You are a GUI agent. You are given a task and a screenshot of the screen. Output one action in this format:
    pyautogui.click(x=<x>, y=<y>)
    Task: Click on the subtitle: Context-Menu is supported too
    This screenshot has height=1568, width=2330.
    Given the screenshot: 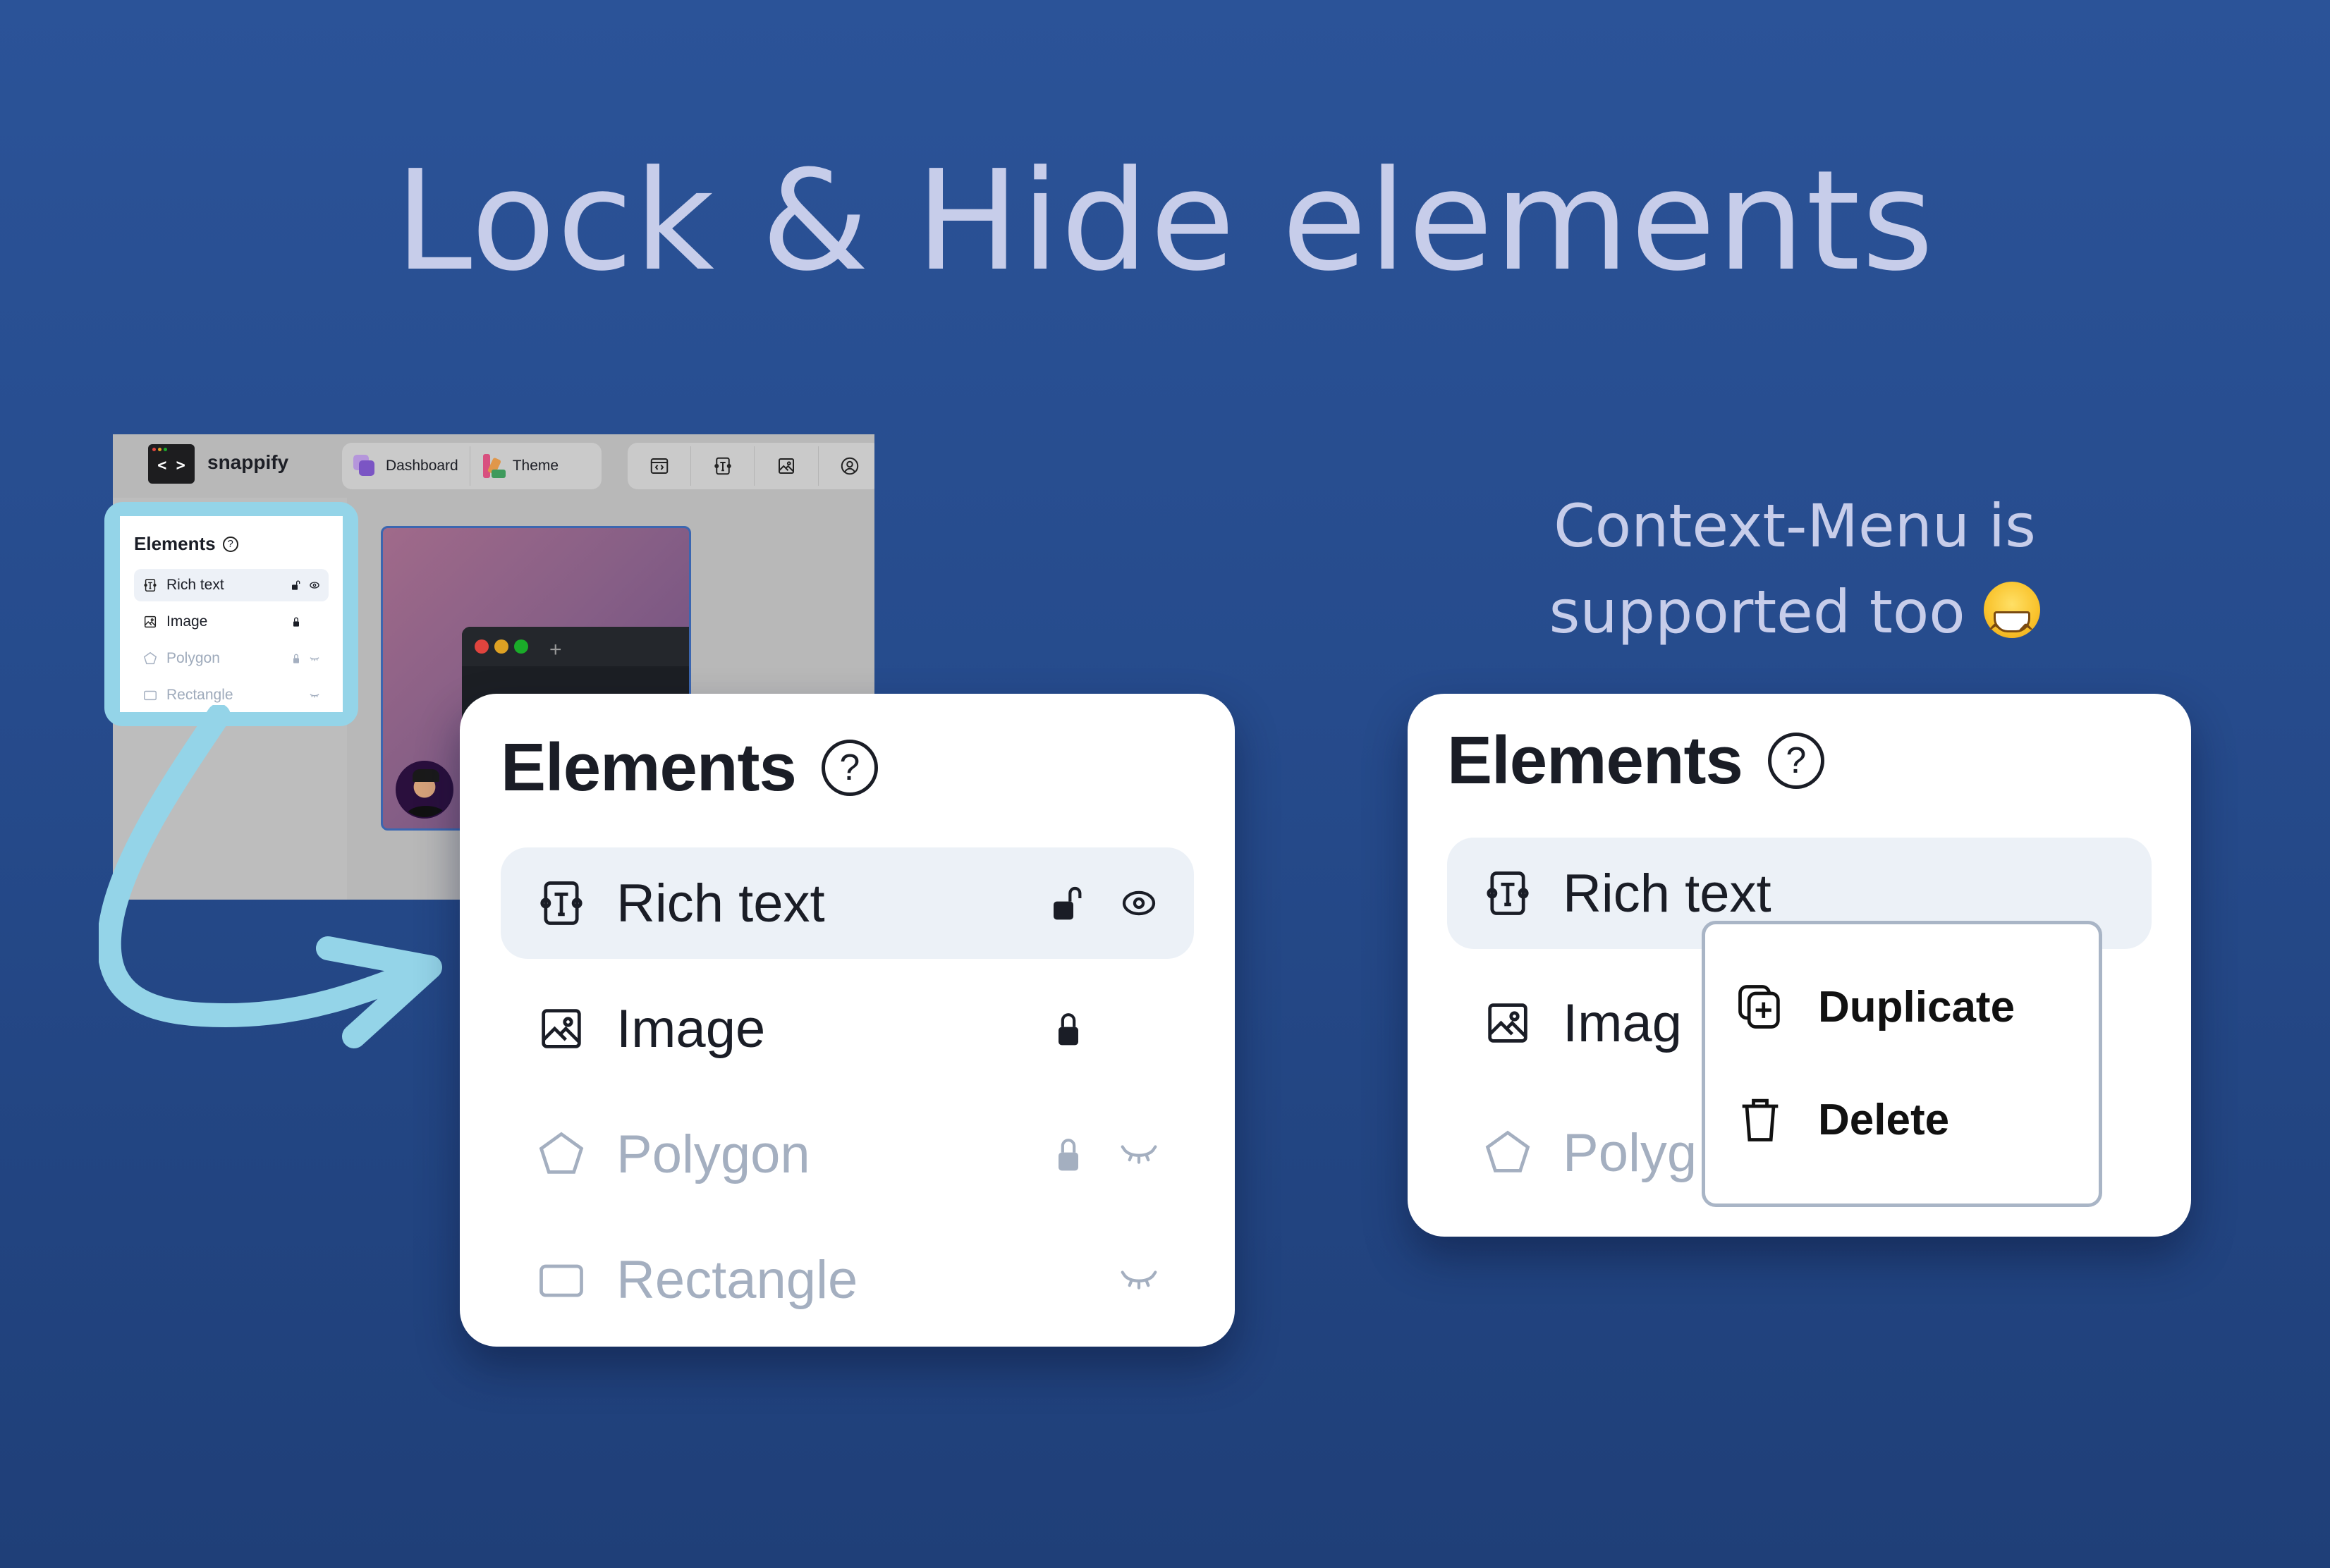 What is the action you would take?
    pyautogui.click(x=1794, y=579)
    